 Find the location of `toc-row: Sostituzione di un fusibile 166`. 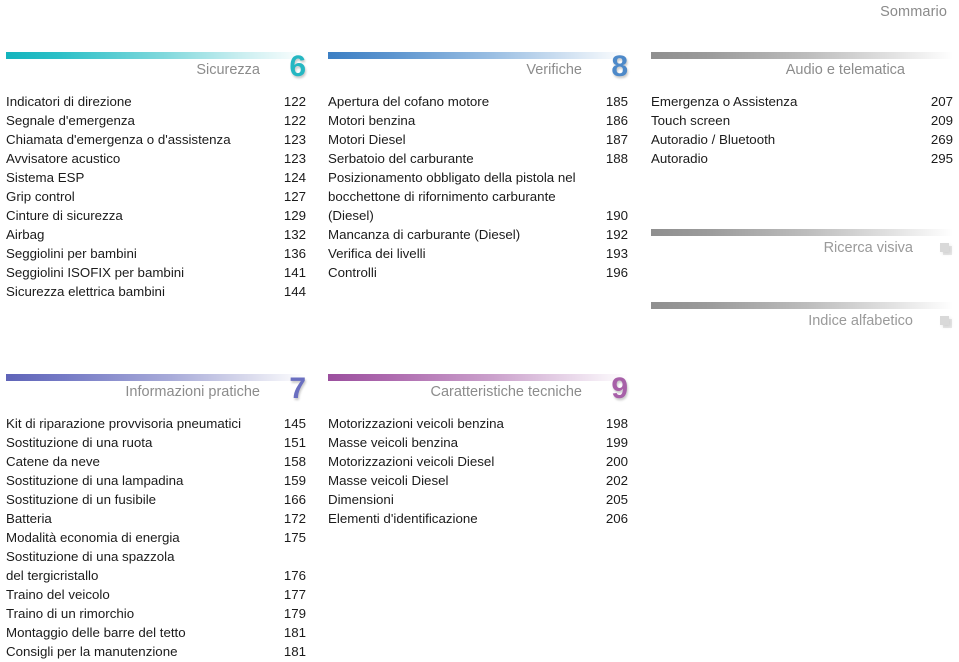

toc-row: Sostituzione di un fusibile 166 is located at coordinates (156, 499).